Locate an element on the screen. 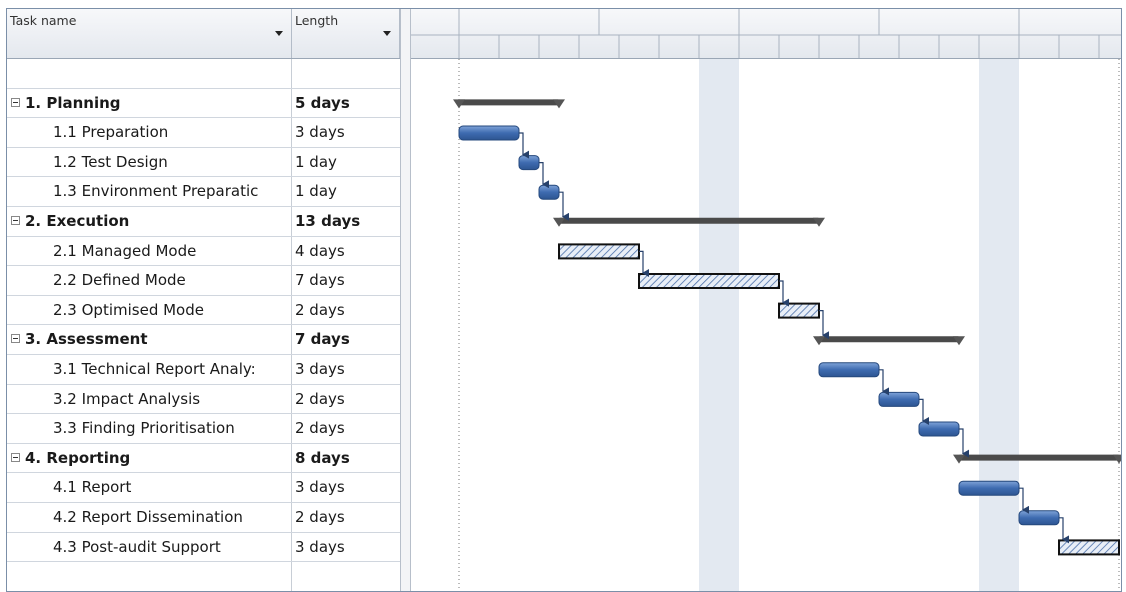  summary-row: 2. Execution 13 days is located at coordinates (203, 222).